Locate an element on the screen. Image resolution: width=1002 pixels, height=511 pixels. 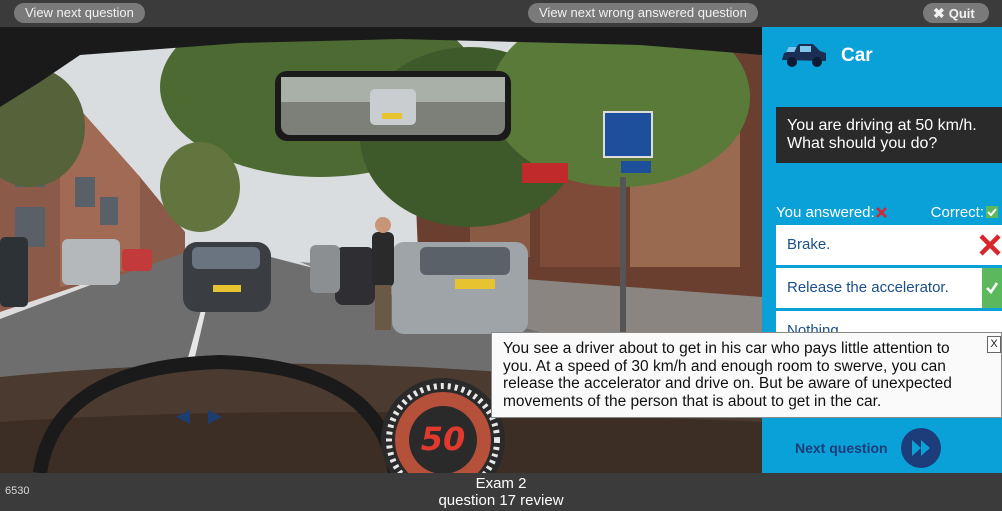
answer-option-label: Brake. is located at coordinates (809, 244).